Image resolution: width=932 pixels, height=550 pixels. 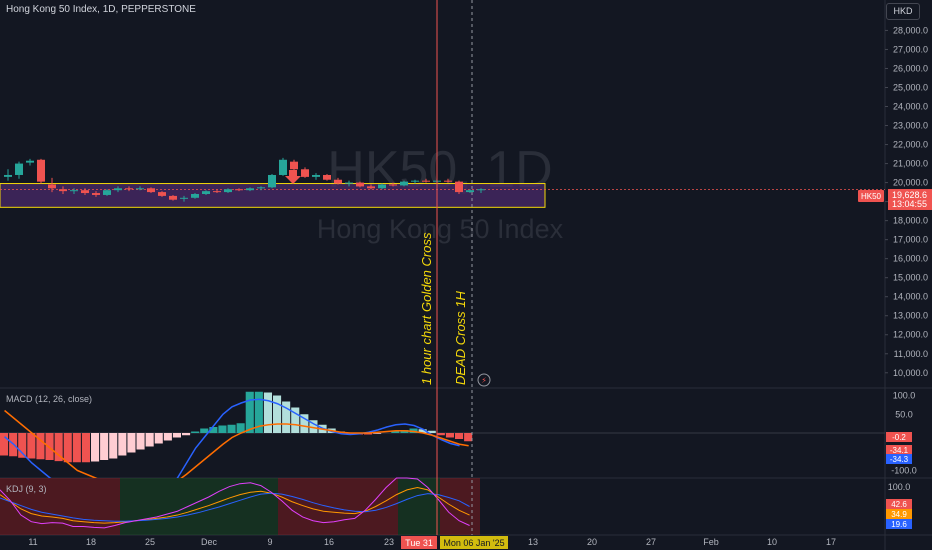 What do you see at coordinates (426, 308) in the screenshot?
I see `golden-cross-annotation: 1 hour chart Golden Cross` at bounding box center [426, 308].